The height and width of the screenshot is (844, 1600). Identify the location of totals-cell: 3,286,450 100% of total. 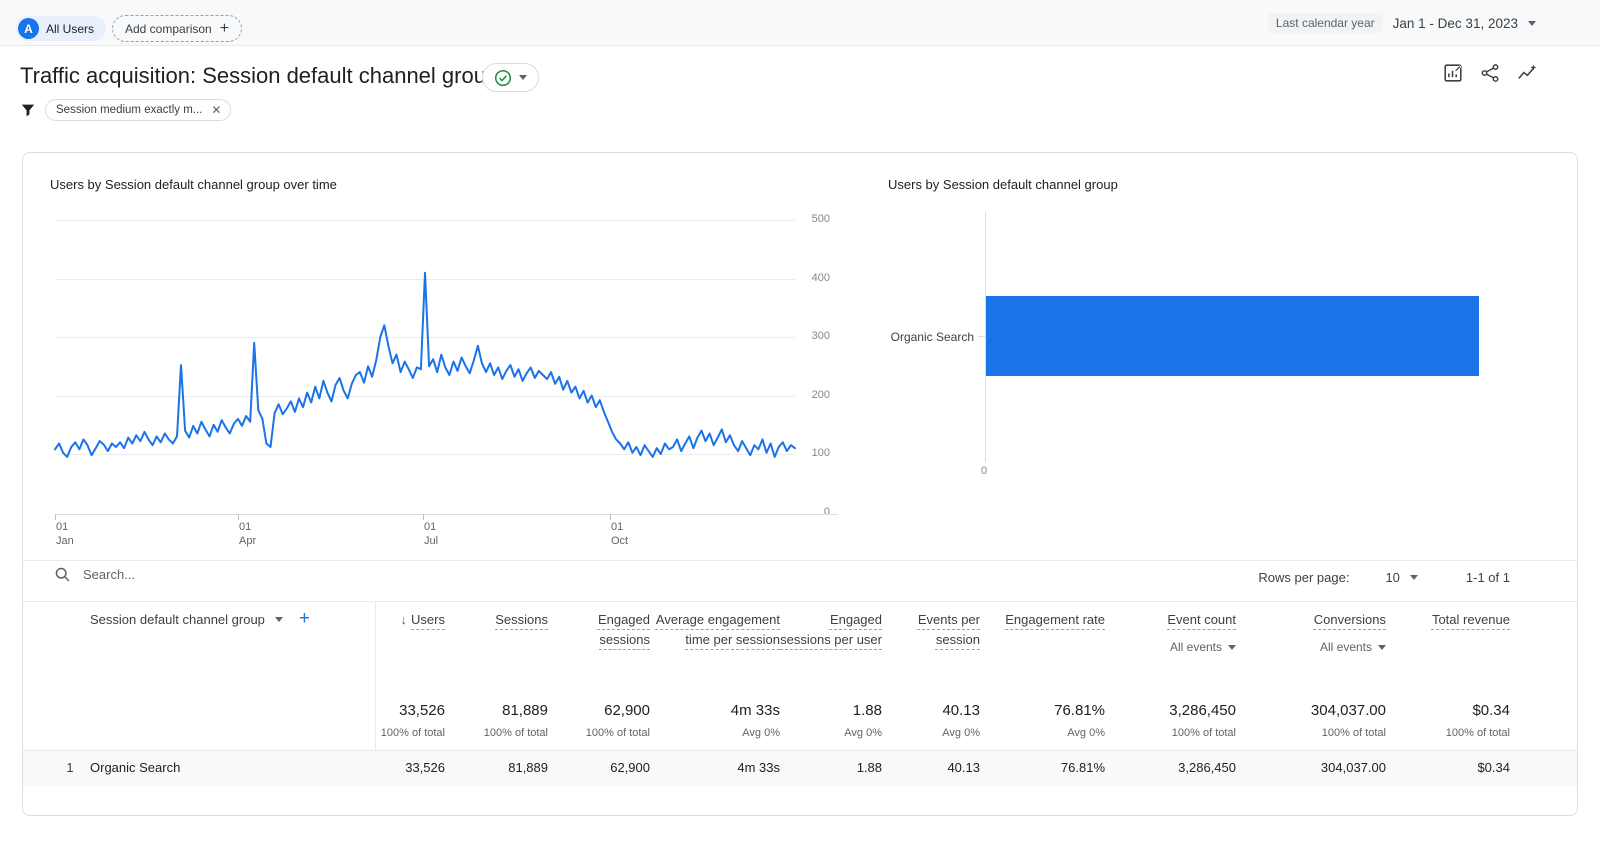
(1170, 720).